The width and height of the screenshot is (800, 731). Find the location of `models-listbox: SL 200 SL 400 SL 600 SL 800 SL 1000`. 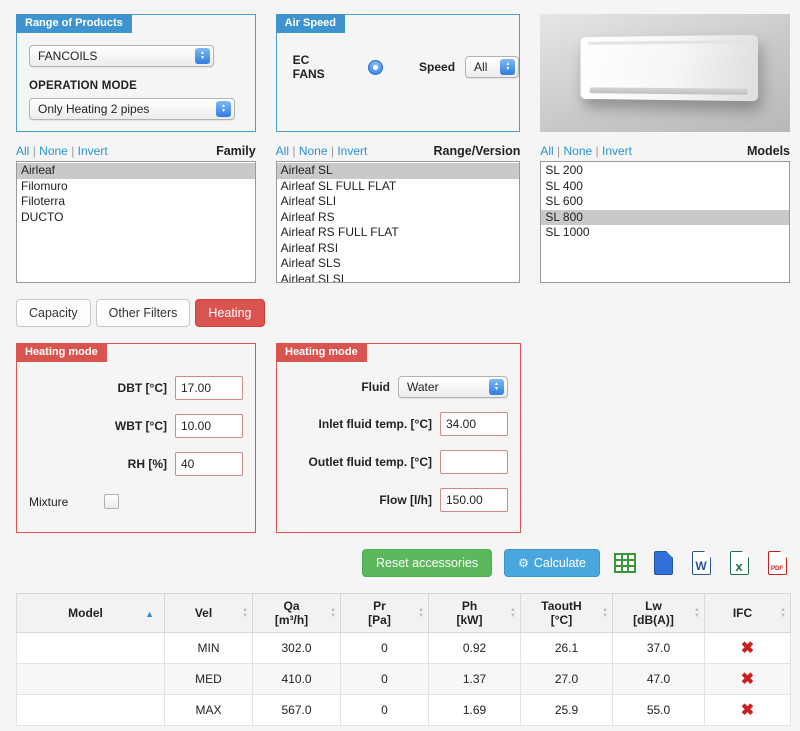

models-listbox: SL 200 SL 400 SL 600 SL 800 SL 1000 is located at coordinates (665, 222).